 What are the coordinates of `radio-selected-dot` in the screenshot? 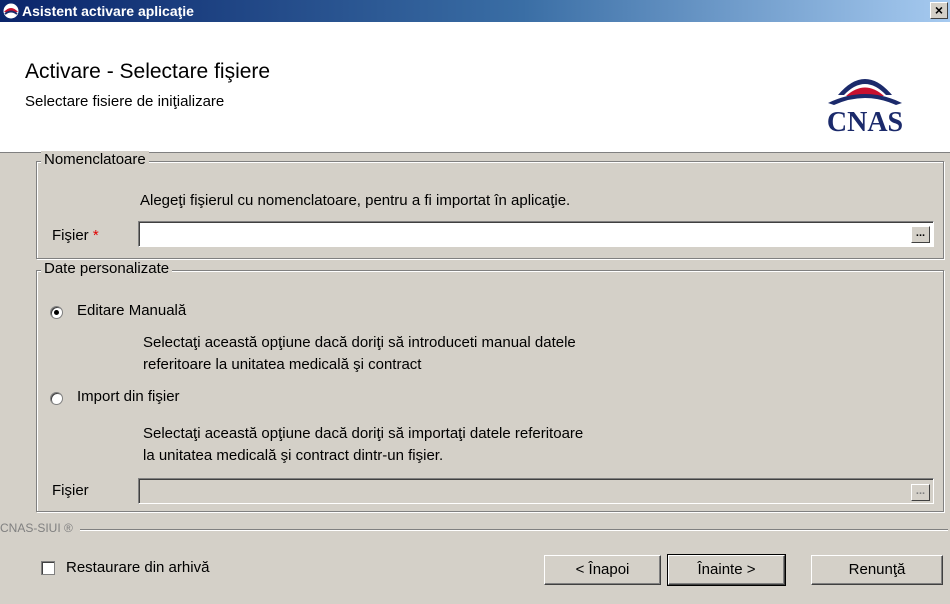 It's located at (56, 312).